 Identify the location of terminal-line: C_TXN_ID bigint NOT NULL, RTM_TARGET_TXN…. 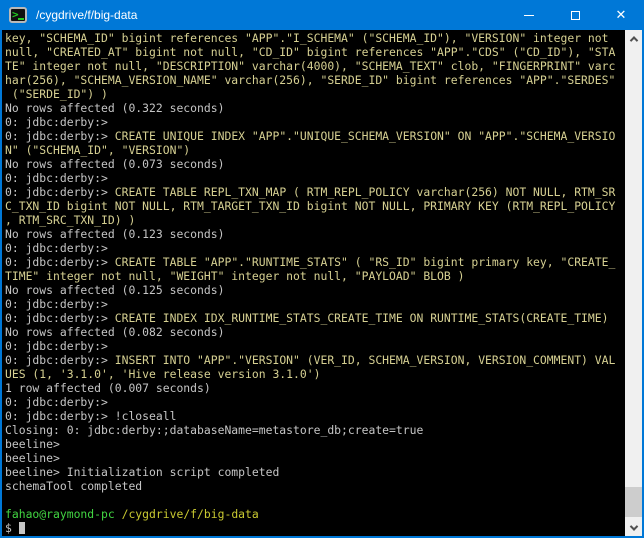
(310, 206).